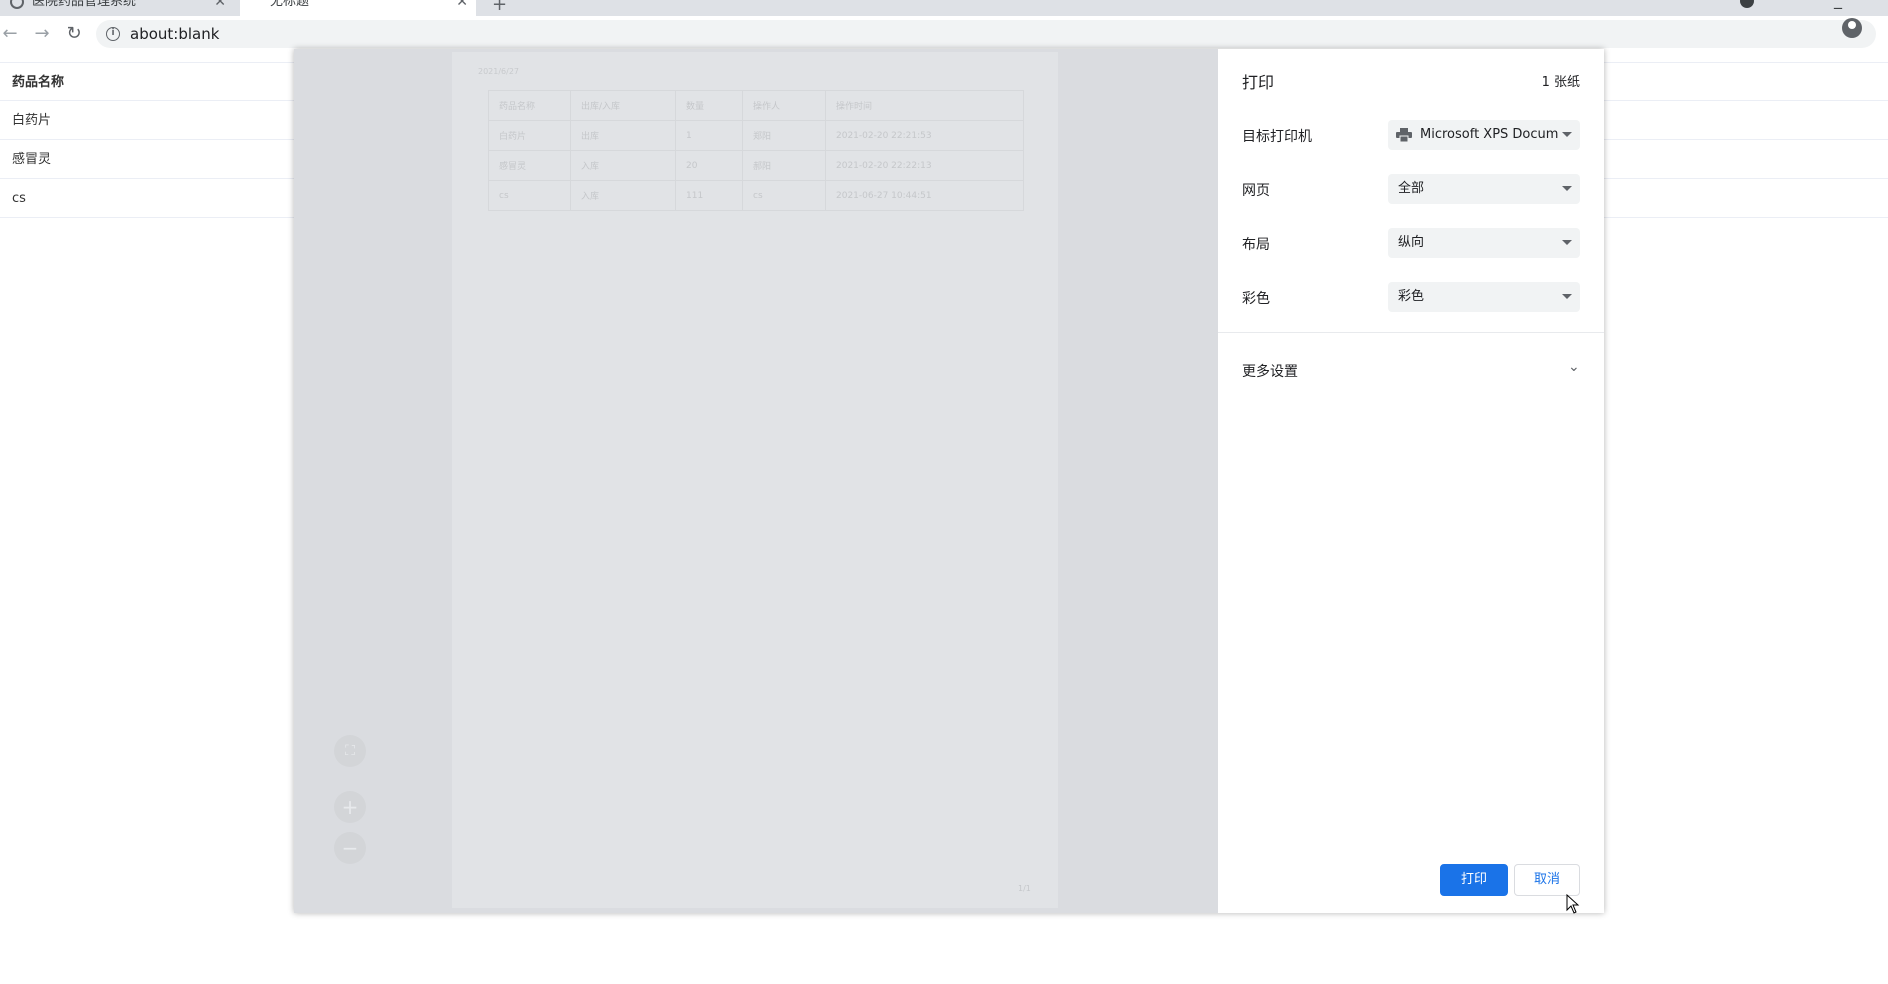 Image resolution: width=1888 pixels, height=984 pixels. I want to click on forward-arrow-icon: →, so click(42, 34).